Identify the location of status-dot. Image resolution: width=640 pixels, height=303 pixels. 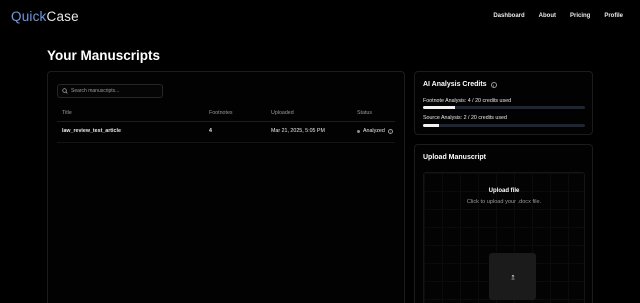
(358, 131).